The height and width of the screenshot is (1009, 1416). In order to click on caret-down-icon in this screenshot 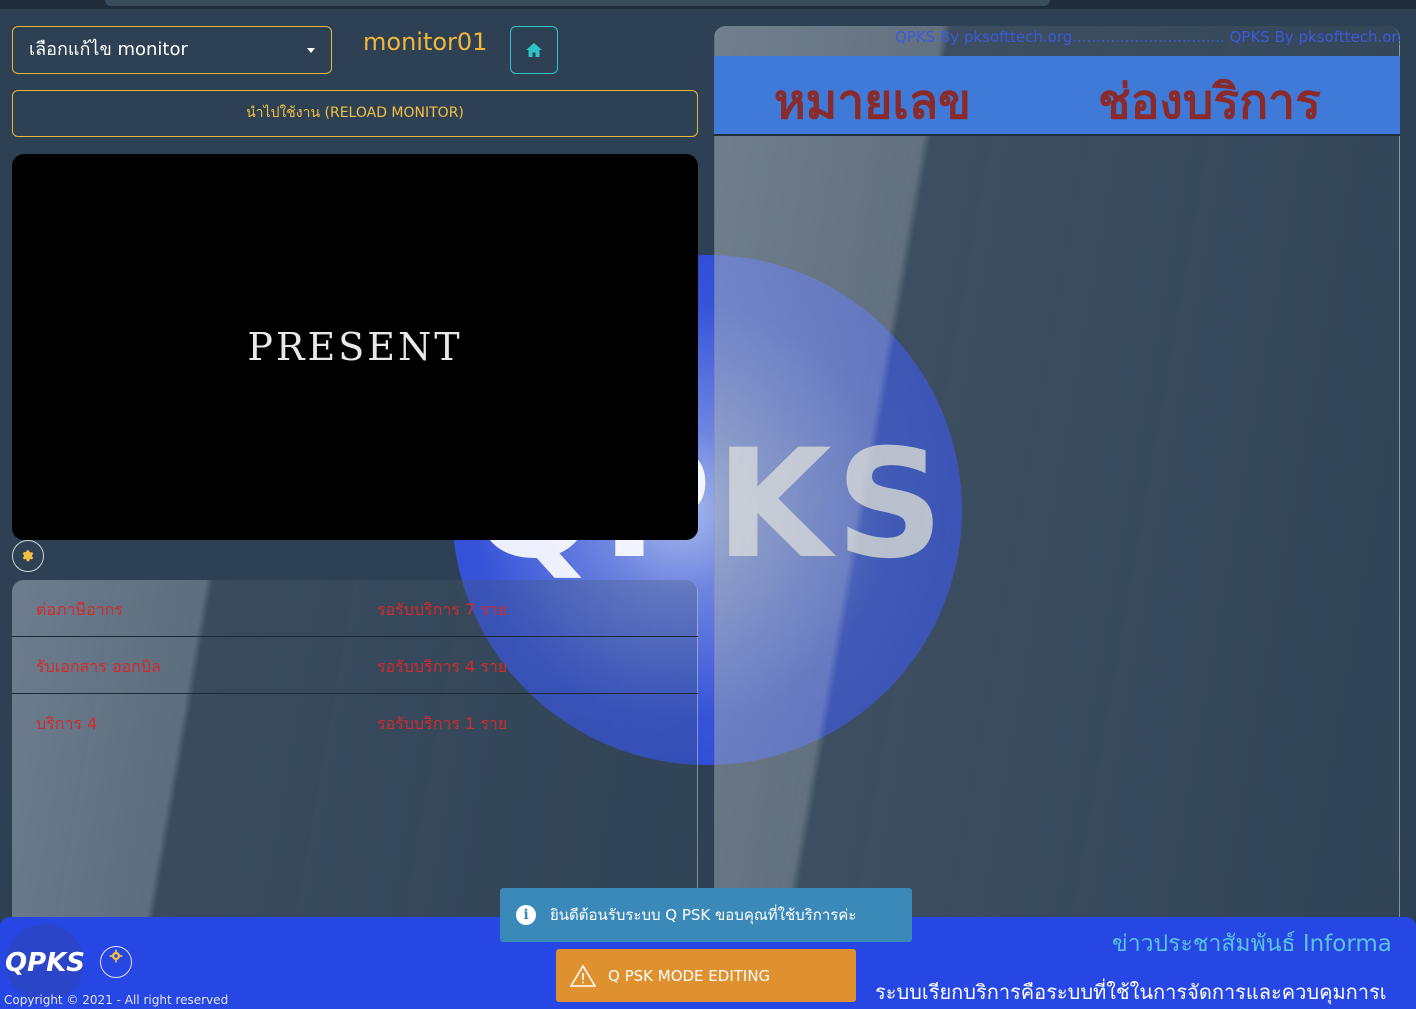, I will do `click(311, 50)`.